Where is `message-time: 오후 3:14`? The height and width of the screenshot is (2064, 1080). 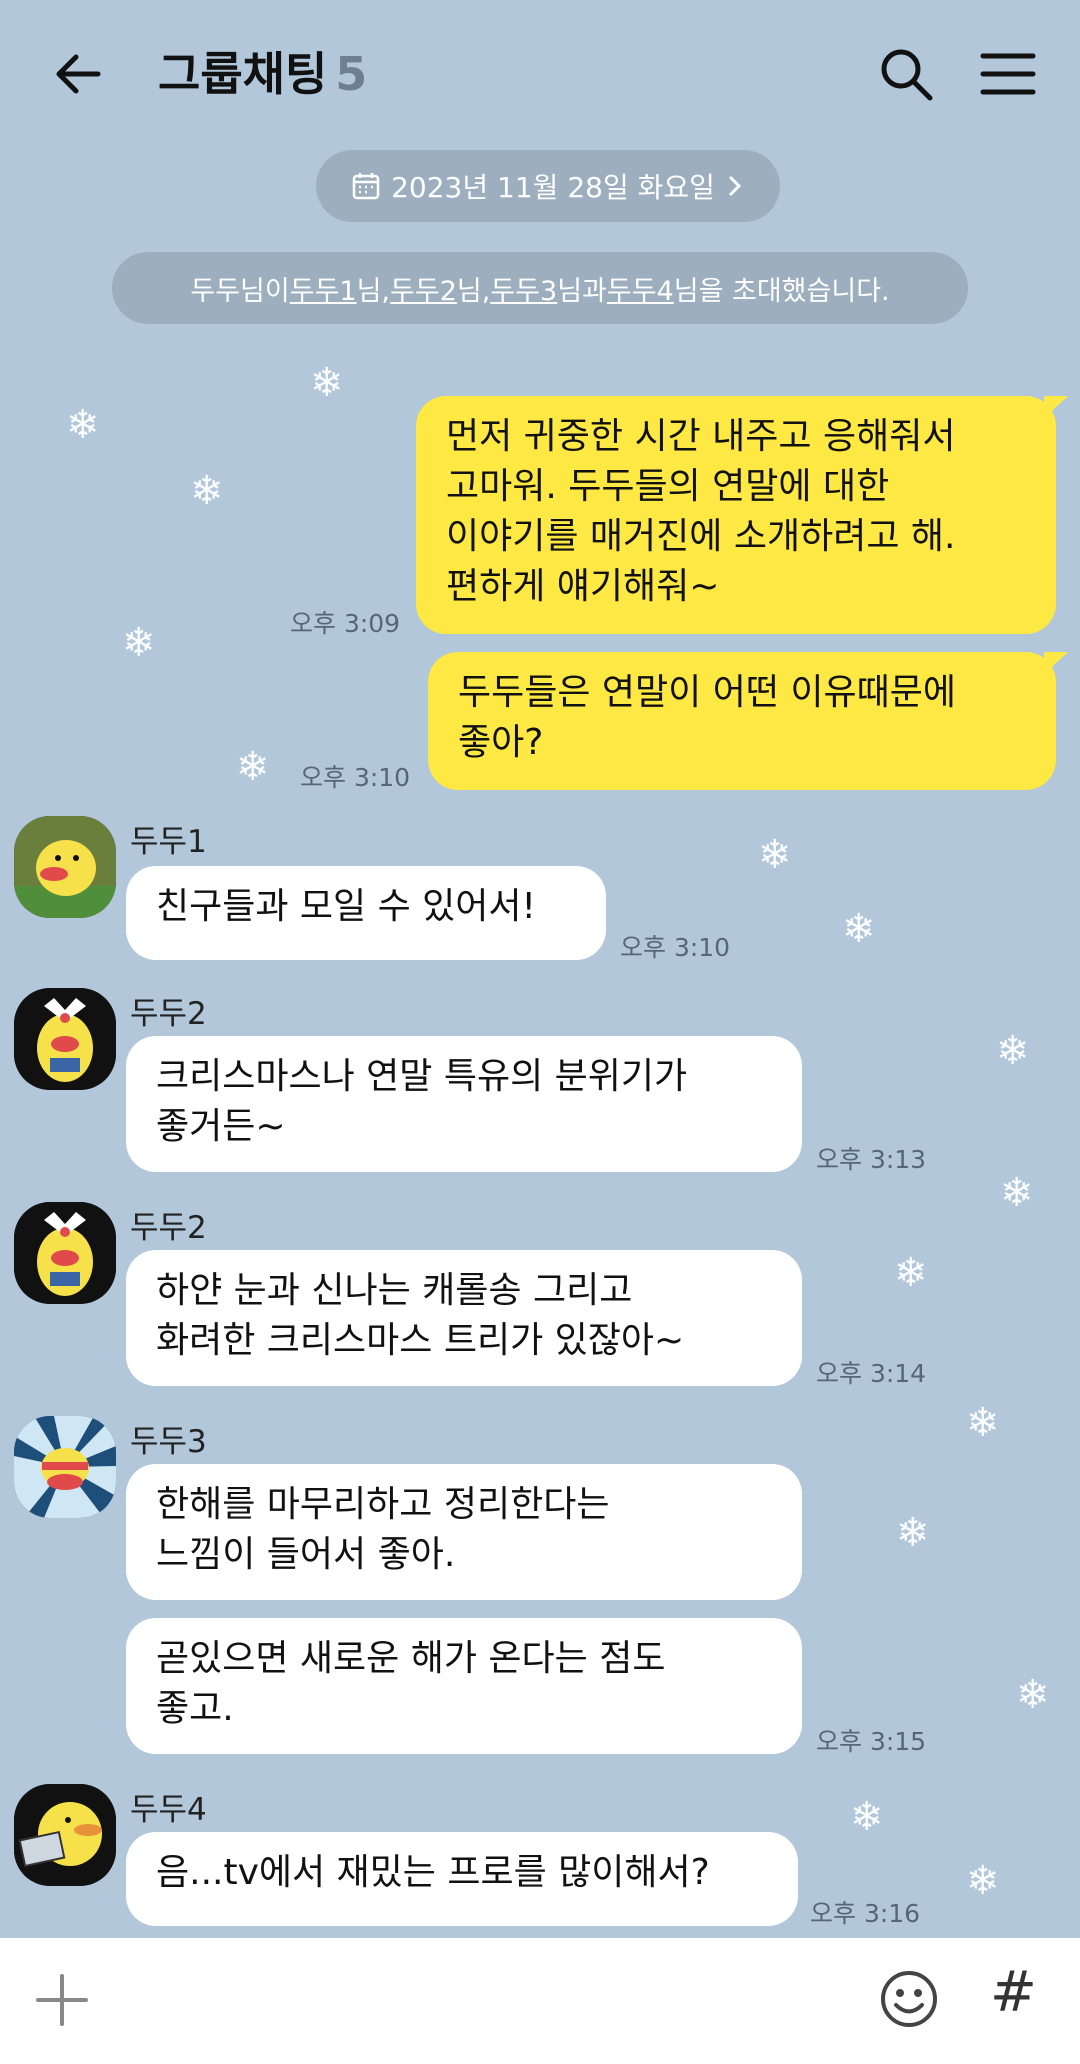
message-time: 오후 3:14 is located at coordinates (871, 1373).